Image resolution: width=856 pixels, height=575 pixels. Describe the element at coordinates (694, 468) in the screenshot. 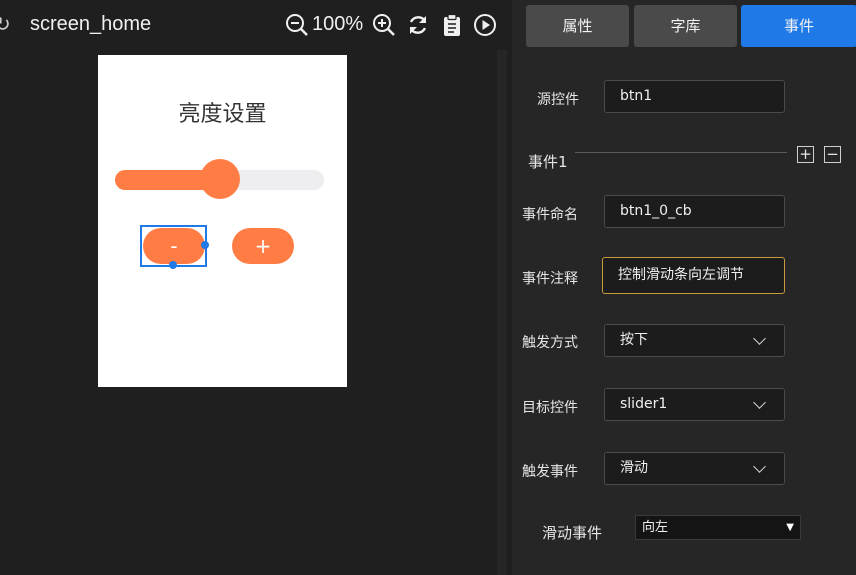

I see `trigger-event-select: 滑动` at that location.